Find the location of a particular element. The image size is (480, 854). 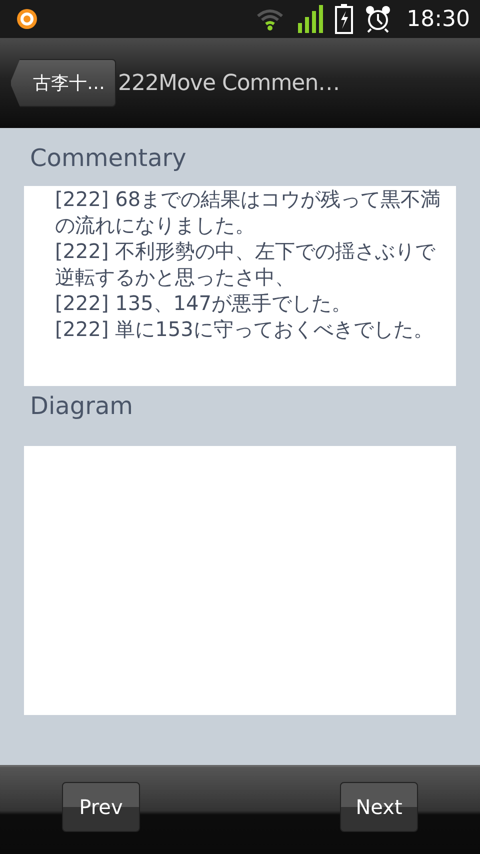

commentary-text: [222] 不利形勢の中、左下での揺さぶりで逆転するかと思ったさ中、 is located at coordinates (245, 264).